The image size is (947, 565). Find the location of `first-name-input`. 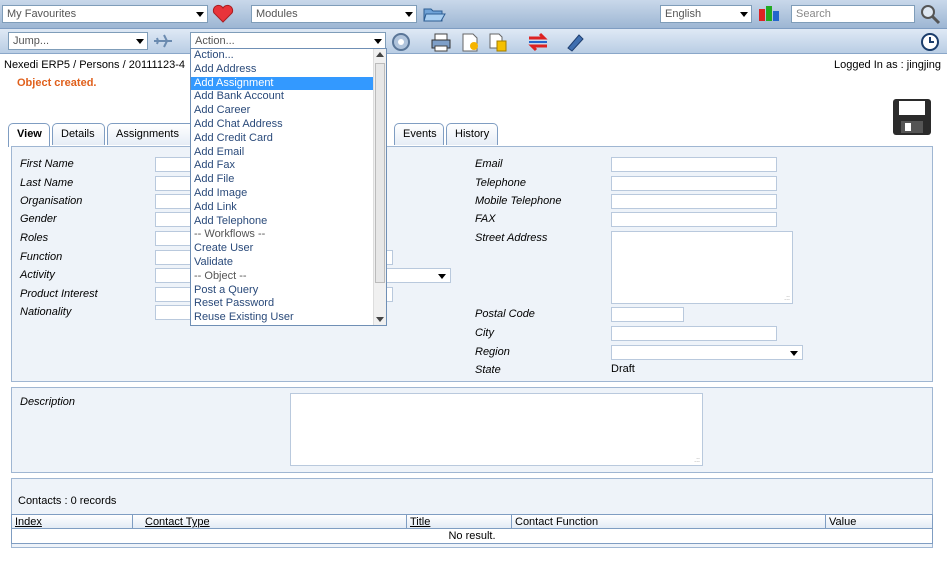

first-name-input is located at coordinates (175, 164).